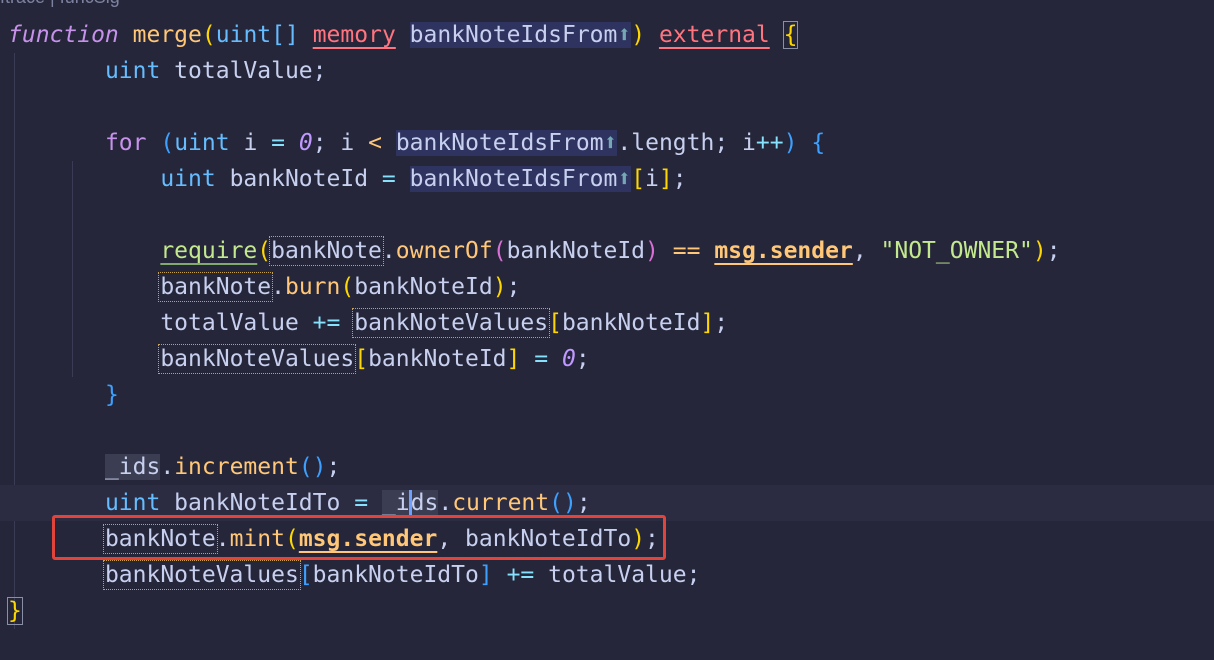 The width and height of the screenshot is (1214, 660). I want to click on storage-location: memory, so click(354, 35).